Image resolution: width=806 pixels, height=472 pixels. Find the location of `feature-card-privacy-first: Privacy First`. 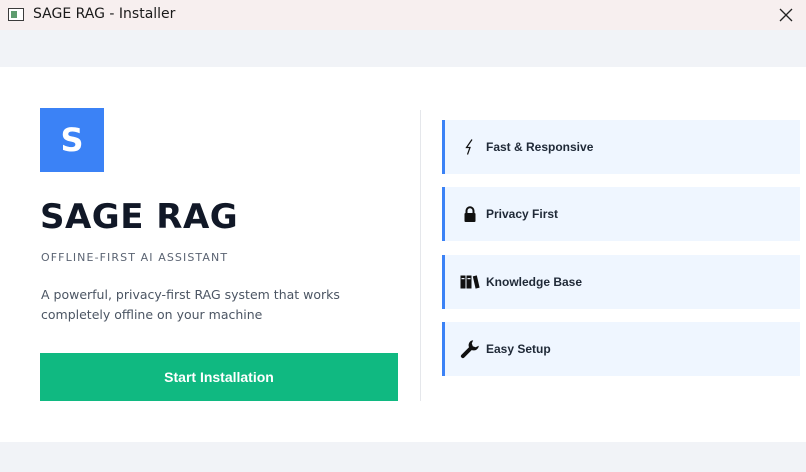

feature-card-privacy-first: Privacy First is located at coordinates (621, 214).